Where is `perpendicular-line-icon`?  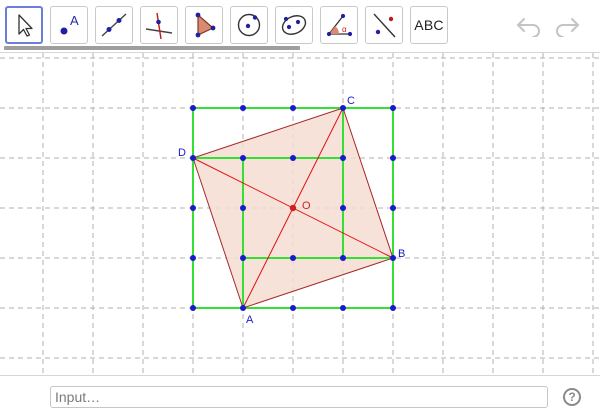 perpendicular-line-icon is located at coordinates (159, 26).